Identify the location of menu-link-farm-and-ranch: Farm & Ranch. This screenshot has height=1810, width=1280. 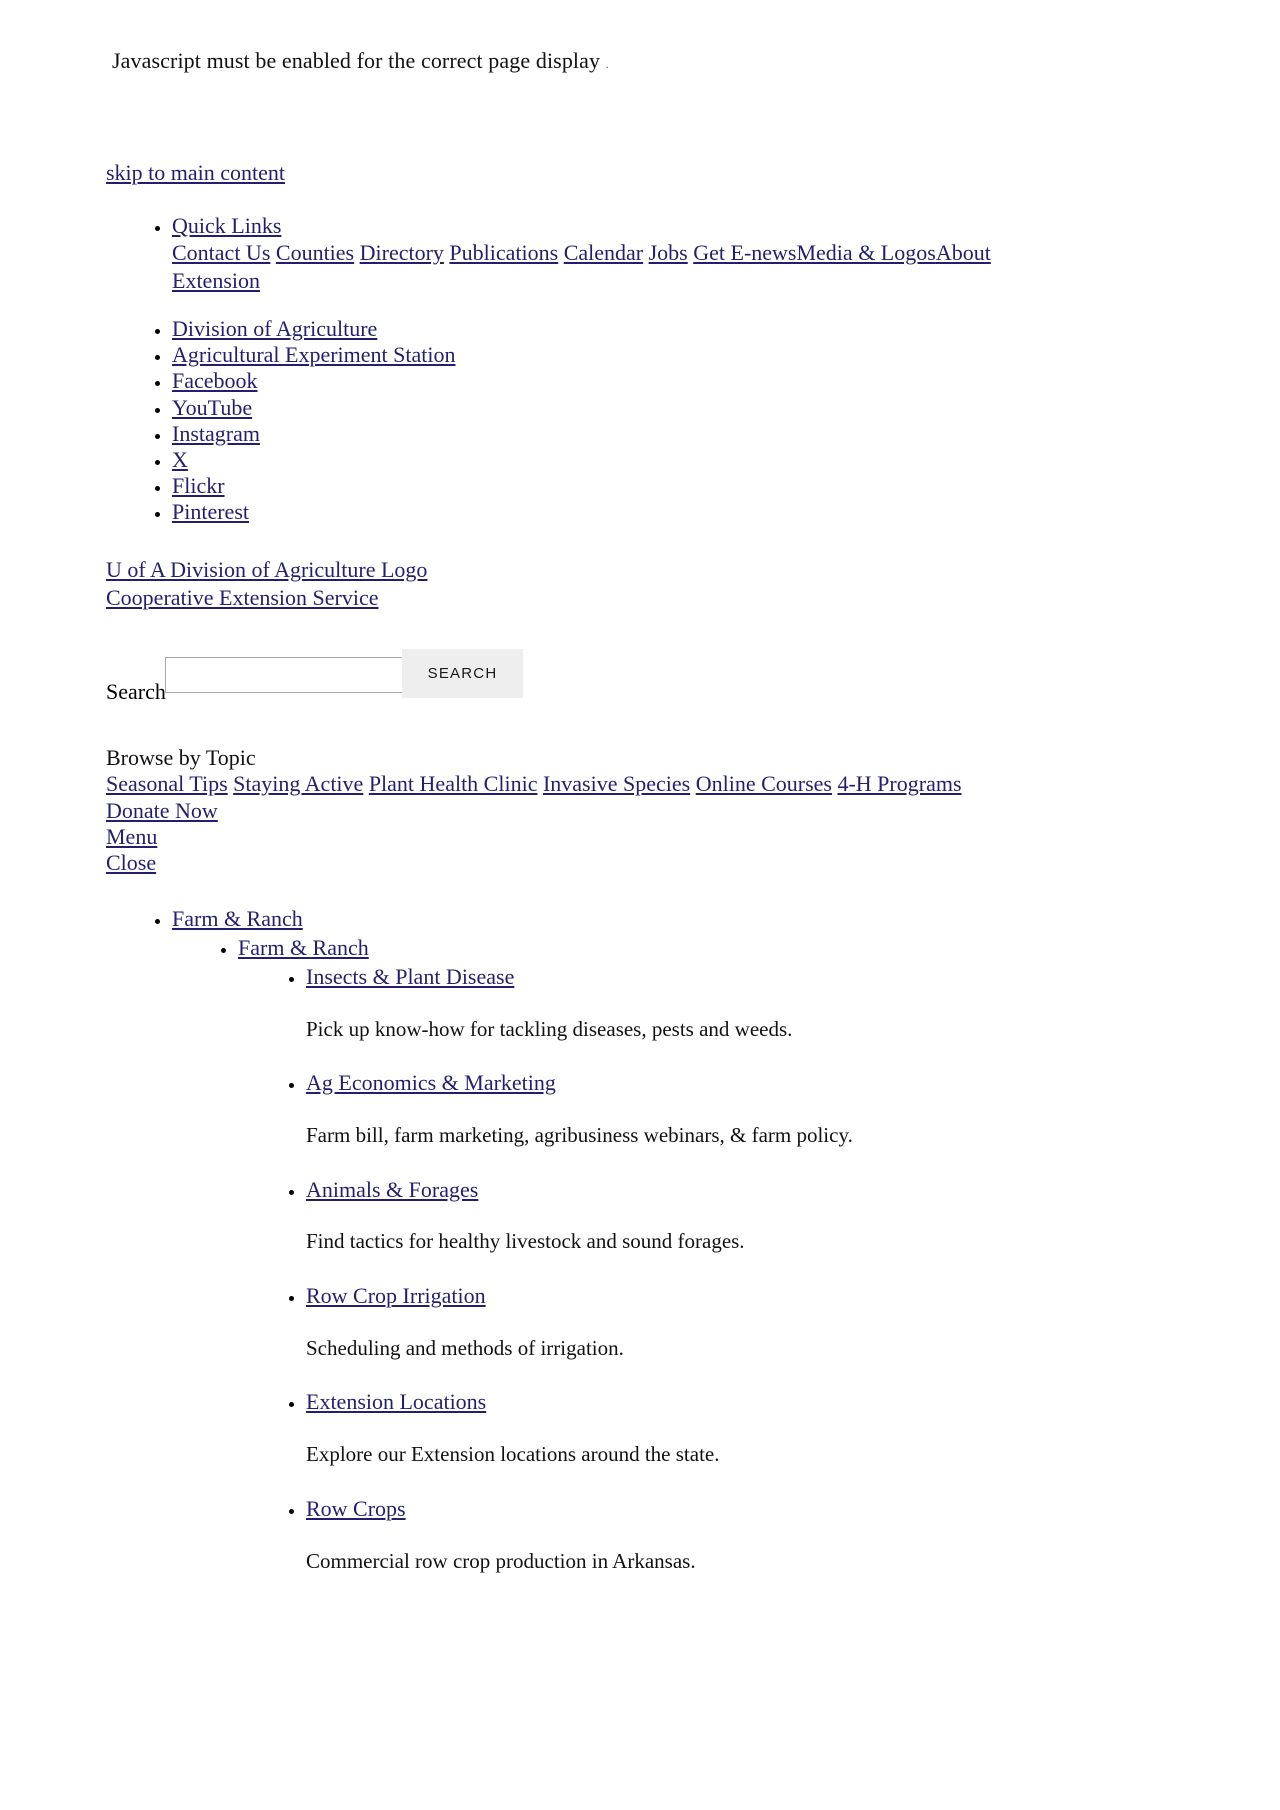
(237, 918).